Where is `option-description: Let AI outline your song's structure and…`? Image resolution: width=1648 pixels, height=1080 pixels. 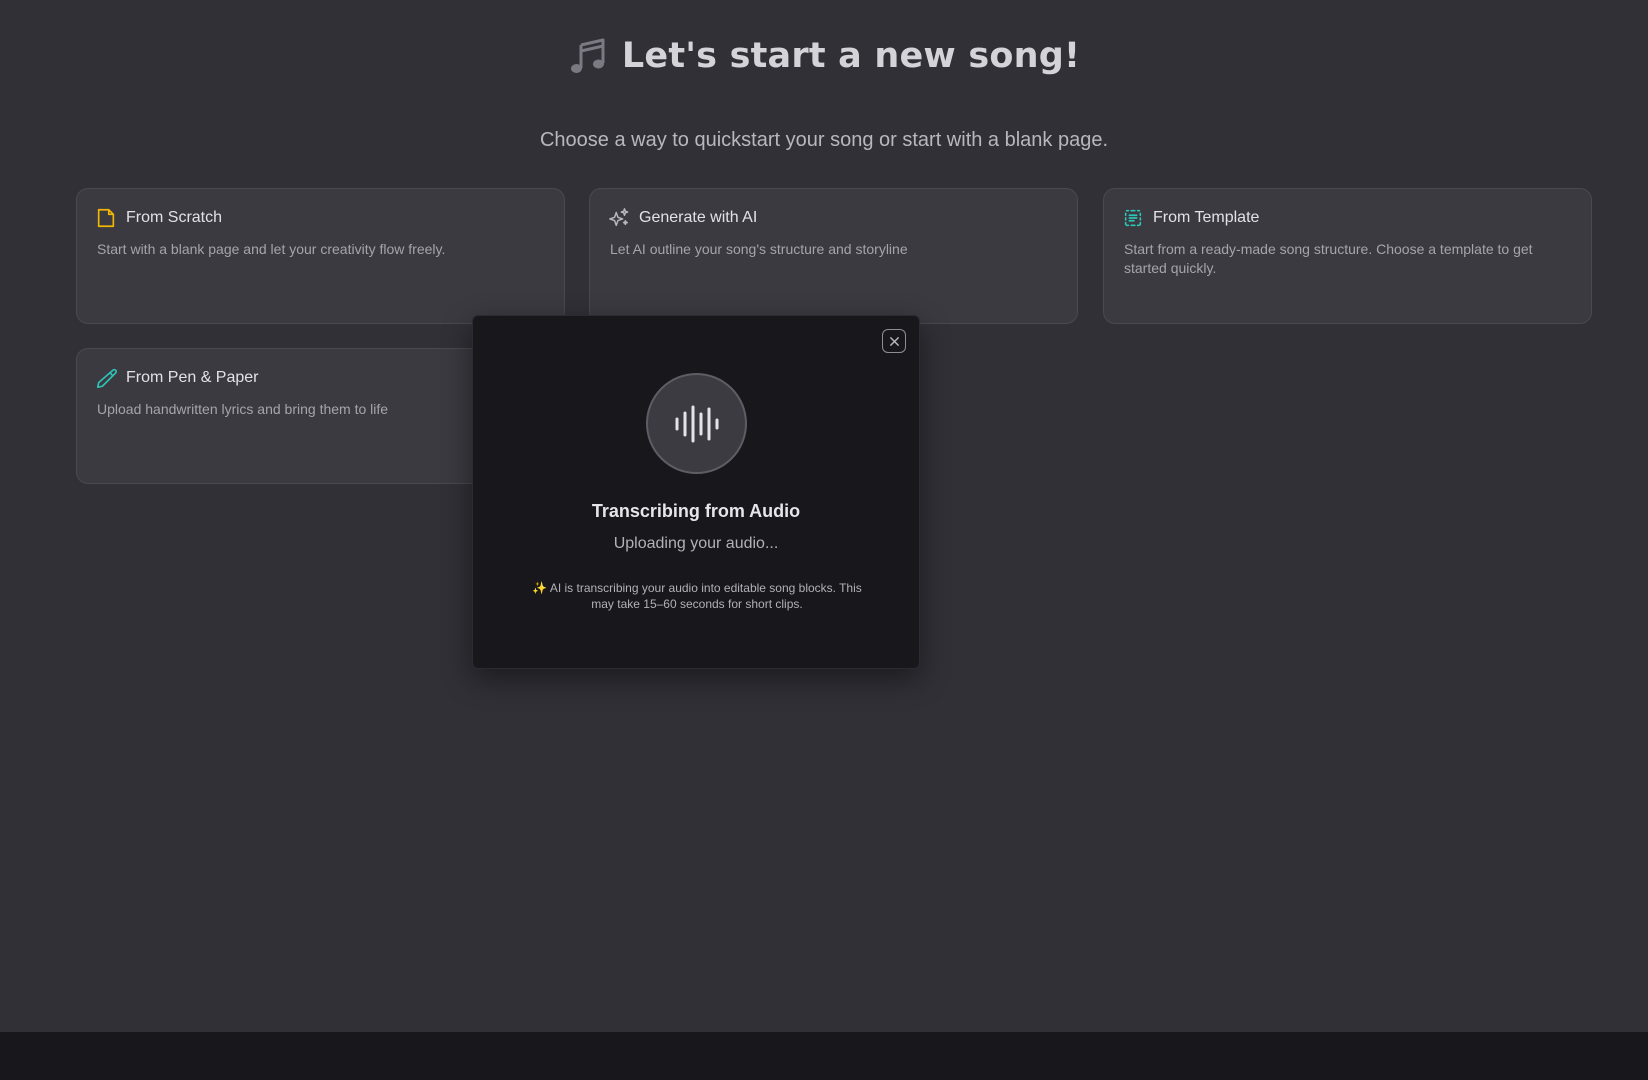 option-description: Let AI outline your song's structure and… is located at coordinates (759, 249).